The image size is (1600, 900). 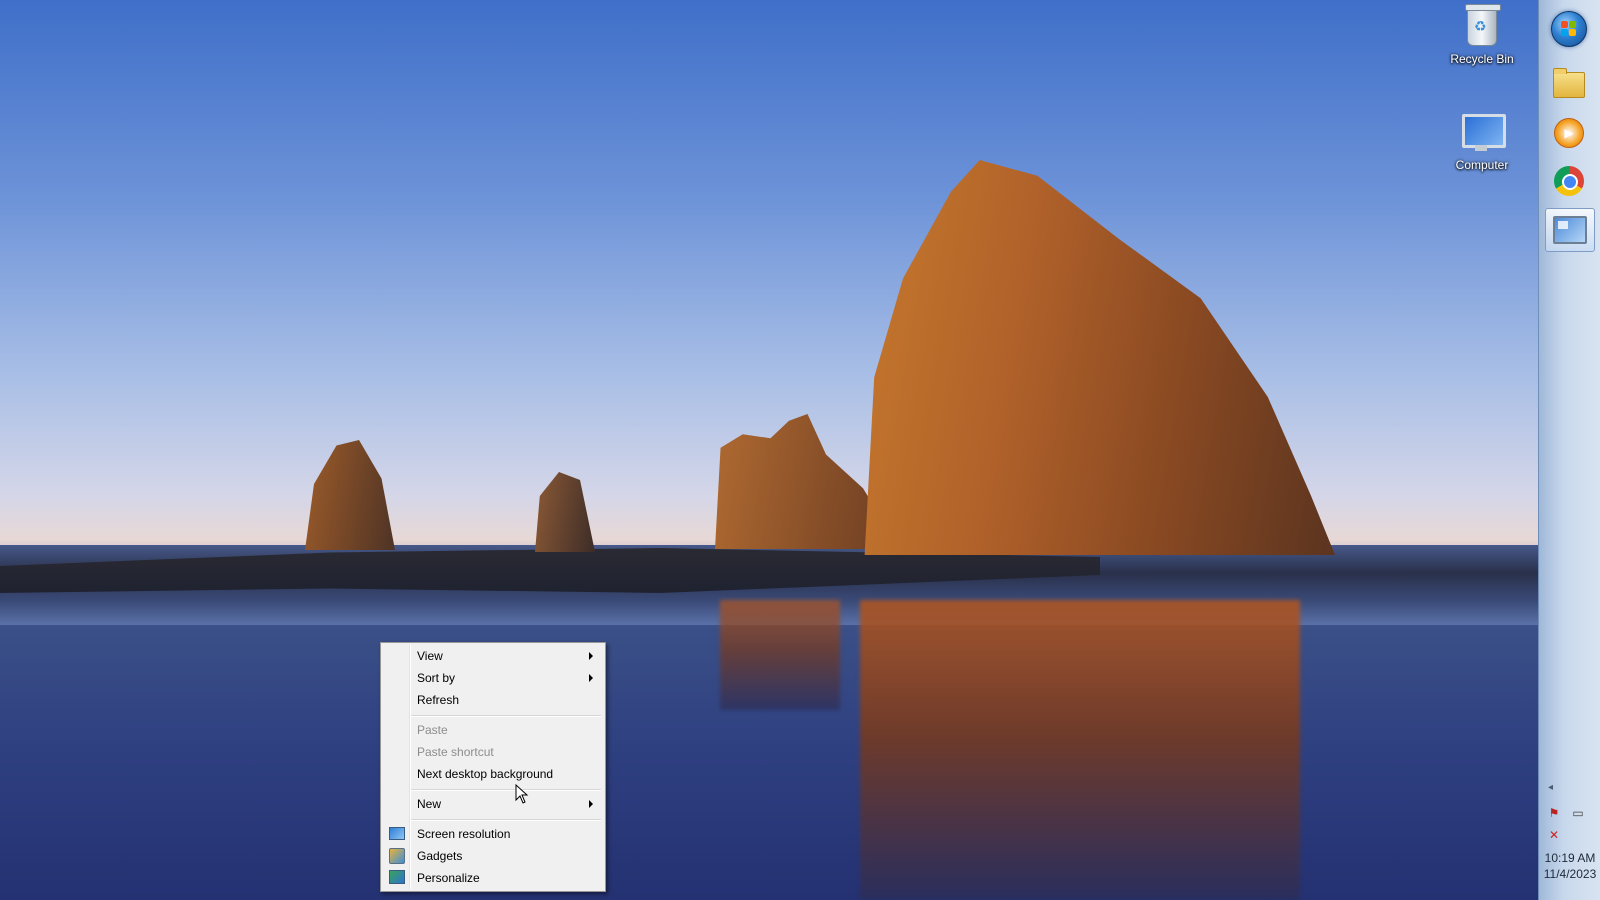 I want to click on computer-icon, so click(x=1484, y=134).